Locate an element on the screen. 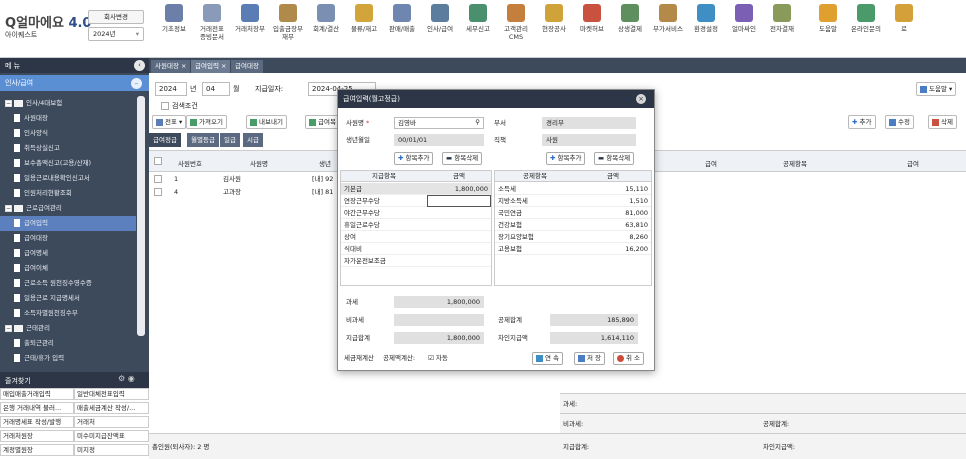  nav-item: − 근로급여관리 is located at coordinates (68, 208).